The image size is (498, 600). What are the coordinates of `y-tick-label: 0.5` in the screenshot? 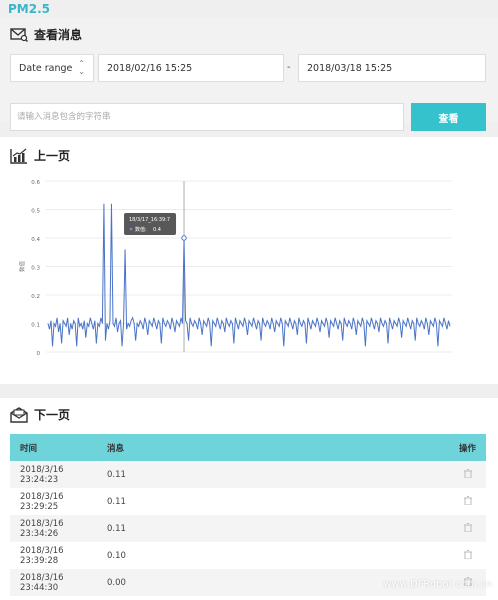 It's located at (35, 212).